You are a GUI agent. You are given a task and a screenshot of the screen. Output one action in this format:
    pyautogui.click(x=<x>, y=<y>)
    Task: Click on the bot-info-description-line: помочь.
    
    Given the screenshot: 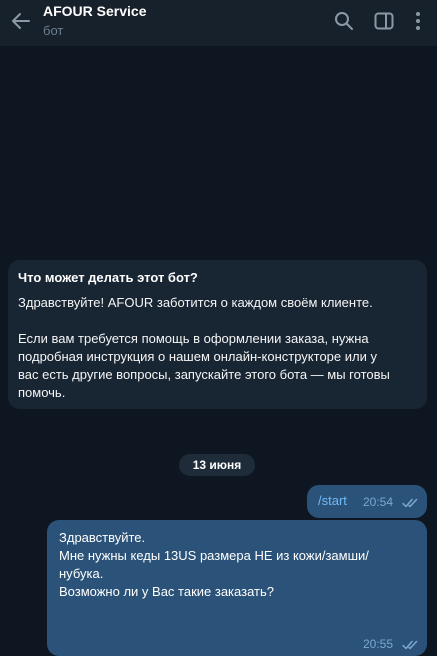 What is the action you would take?
    pyautogui.click(x=42, y=392)
    